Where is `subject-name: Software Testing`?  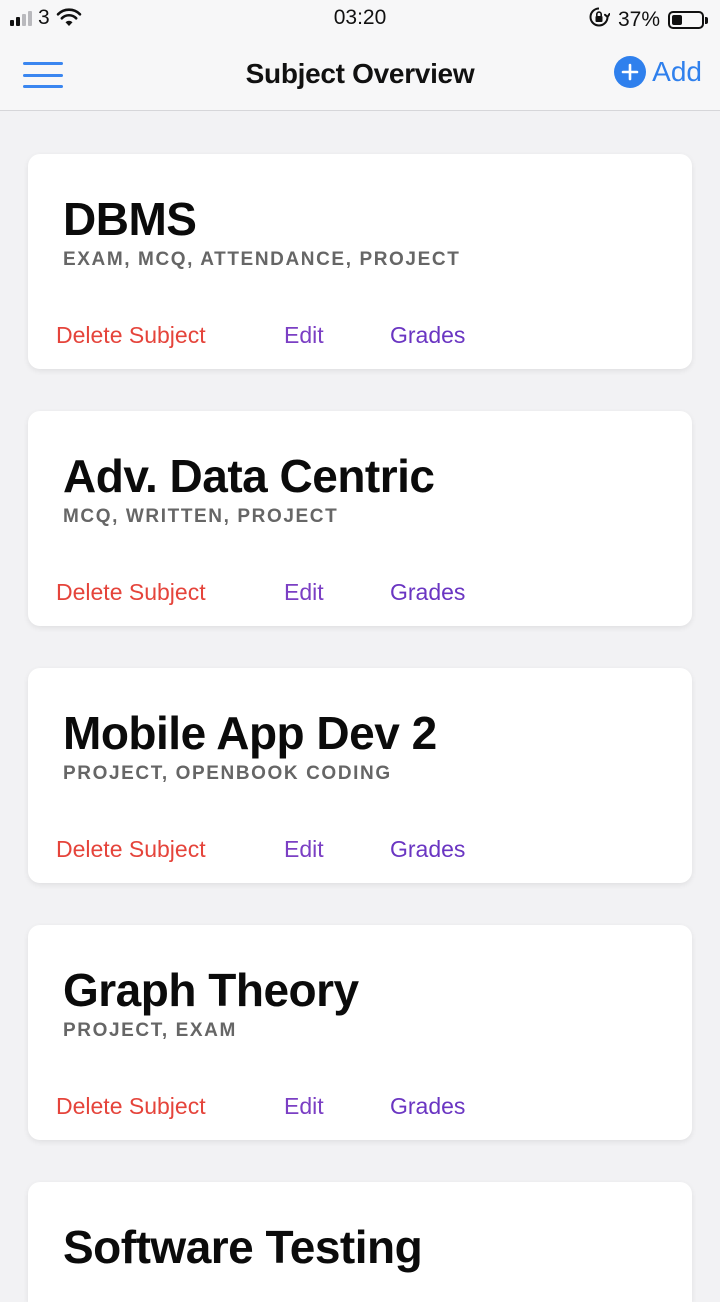 subject-name: Software Testing is located at coordinates (243, 1247).